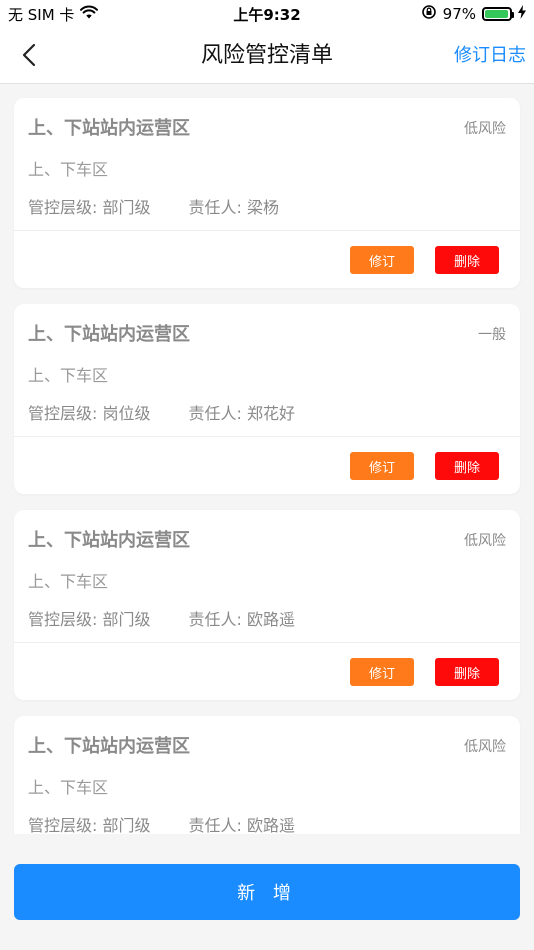  I want to click on risk-level-badge: 一般, so click(492, 335).